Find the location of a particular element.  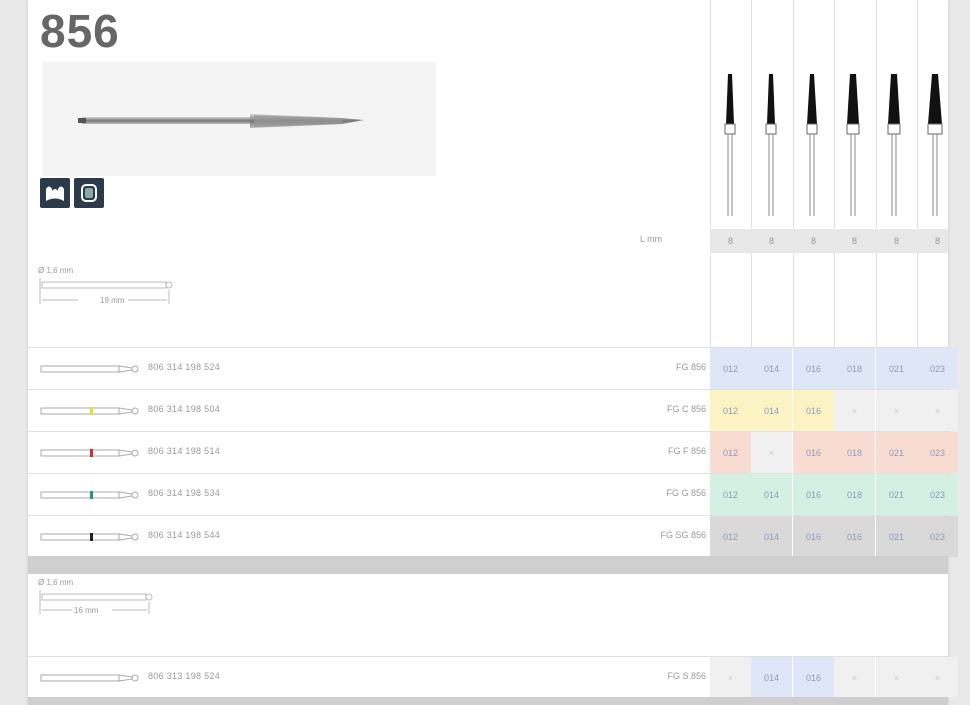

diameter-label-bottom: Ø 1,6 mm is located at coordinates (56, 582).